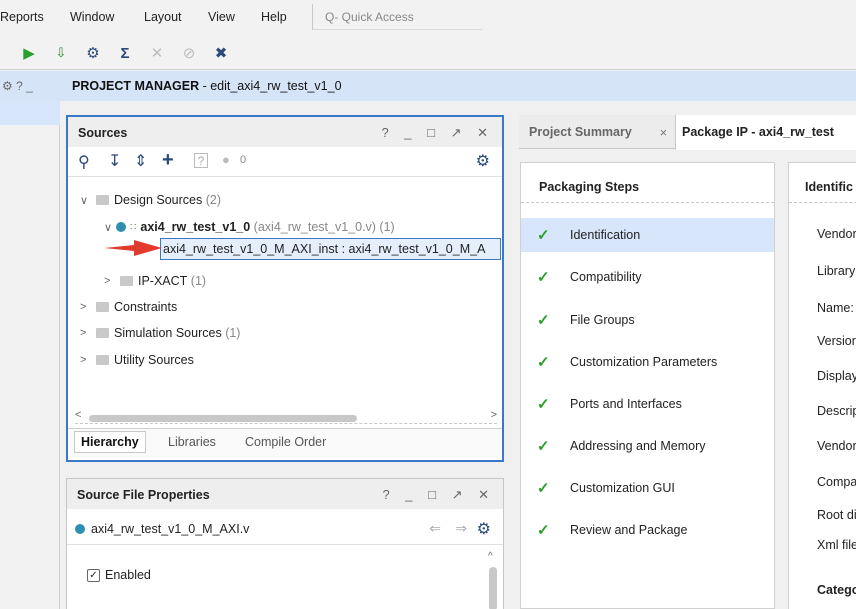 The width and height of the screenshot is (856, 609). I want to click on scroll-up-icon: ^, so click(490, 556).